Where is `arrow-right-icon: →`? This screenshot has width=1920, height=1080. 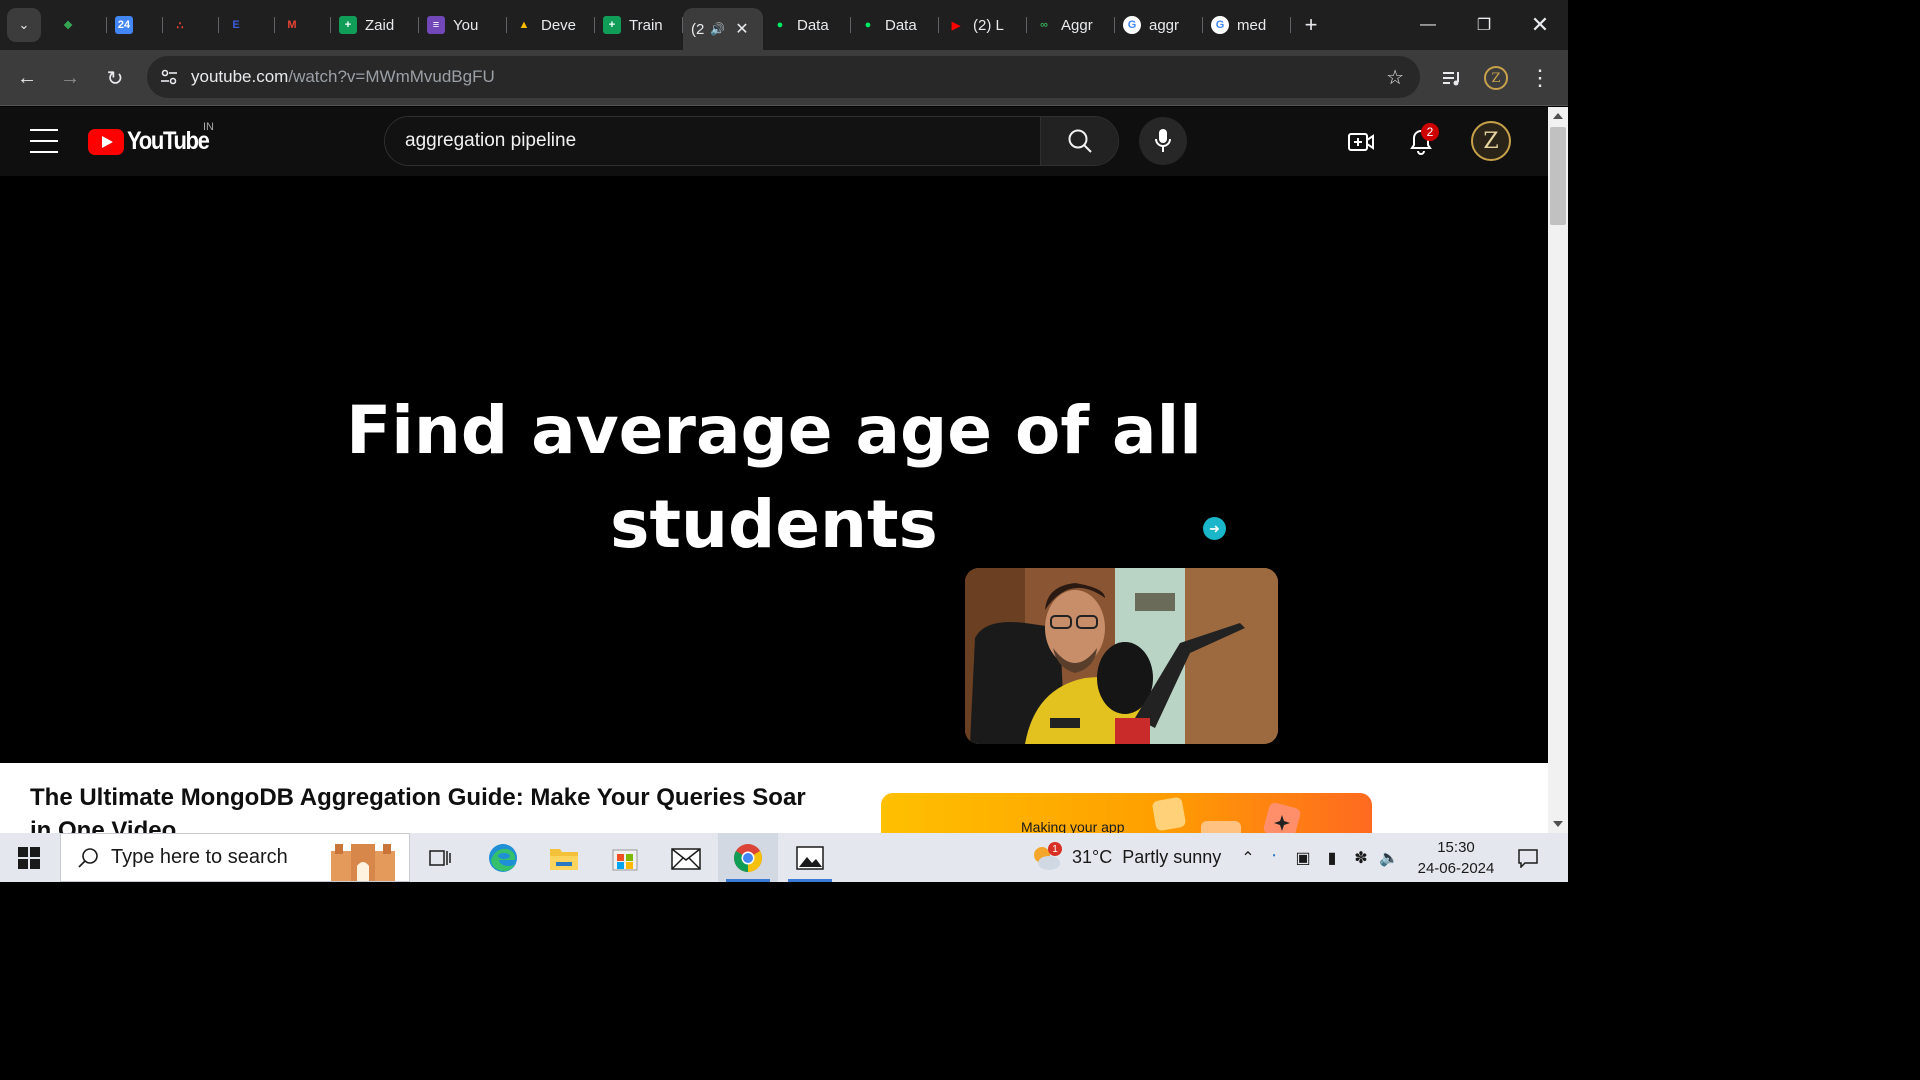 arrow-right-icon: → is located at coordinates (70, 77).